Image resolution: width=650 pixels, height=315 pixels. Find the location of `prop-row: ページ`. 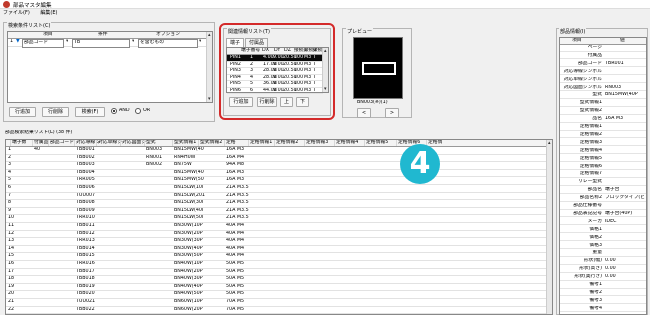

prop-row: ページ is located at coordinates (603, 48).